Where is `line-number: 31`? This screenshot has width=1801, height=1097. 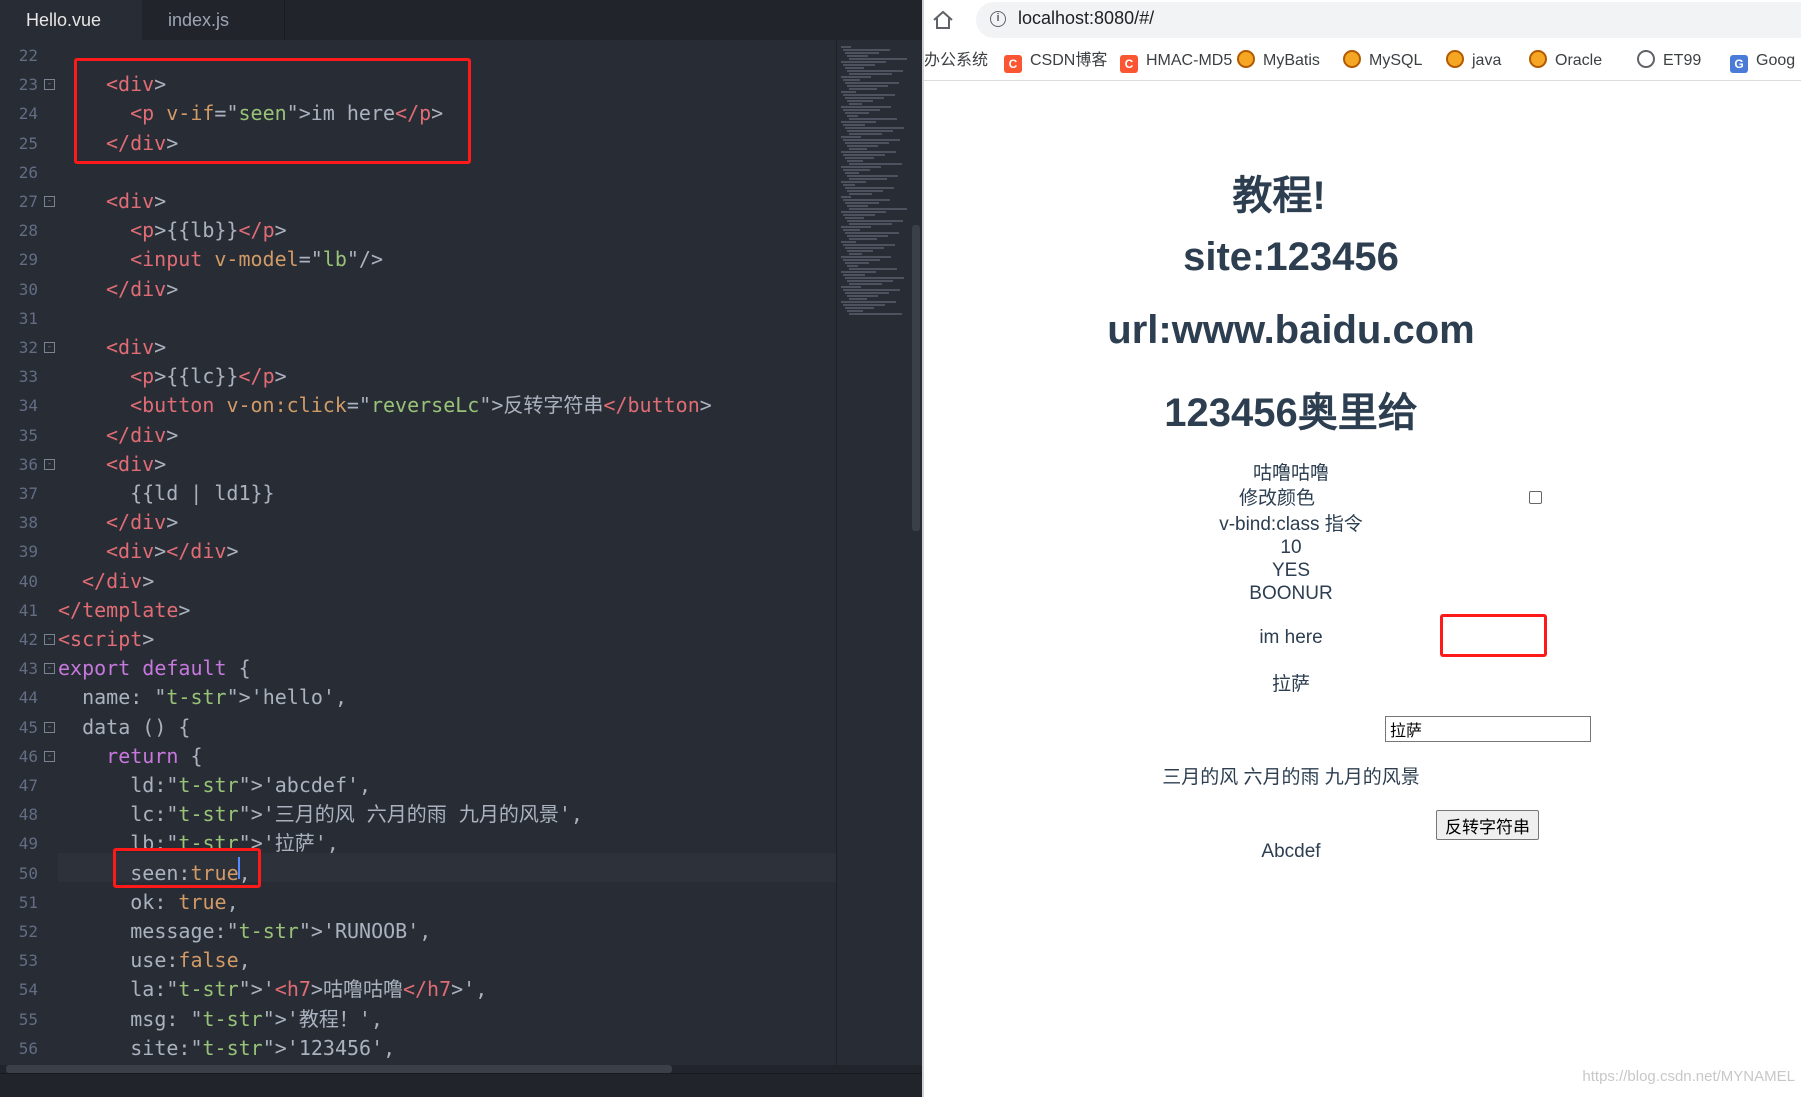 line-number: 31 is located at coordinates (28, 318).